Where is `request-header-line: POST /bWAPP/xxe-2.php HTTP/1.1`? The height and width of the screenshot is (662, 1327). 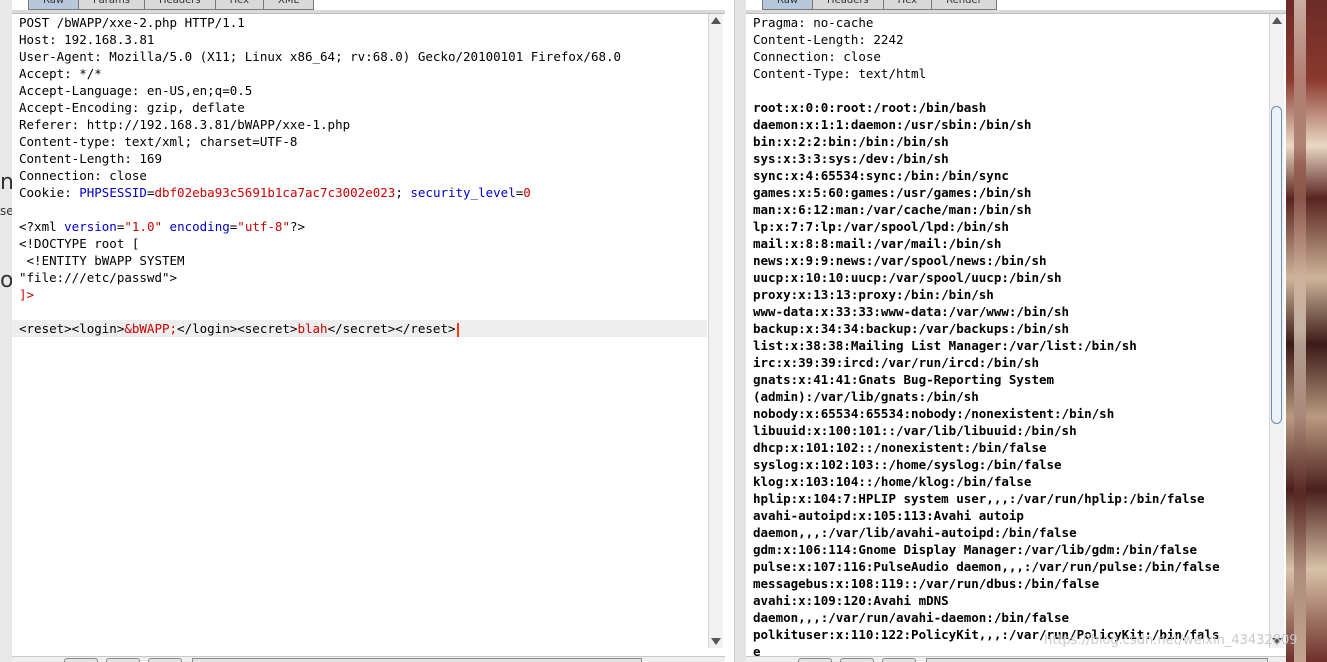 request-header-line: POST /bWAPP/xxe-2.php HTTP/1.1 is located at coordinates (132, 22).